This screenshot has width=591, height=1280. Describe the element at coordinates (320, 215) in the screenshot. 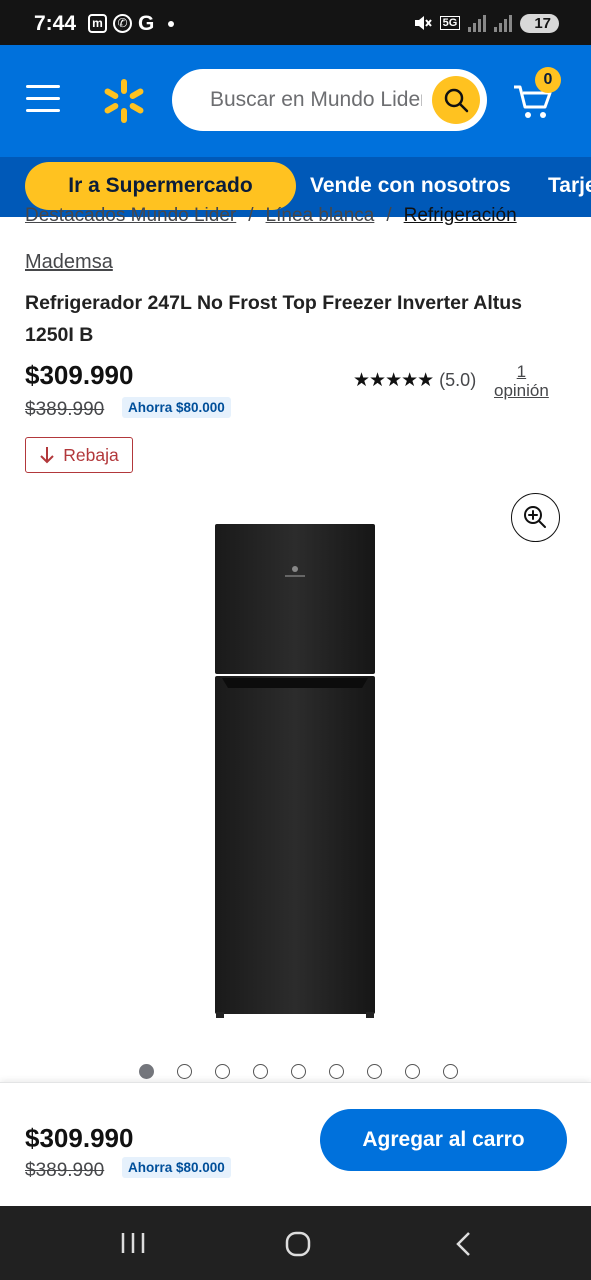

I see `breadcrumb-item: Línea blanca` at that location.